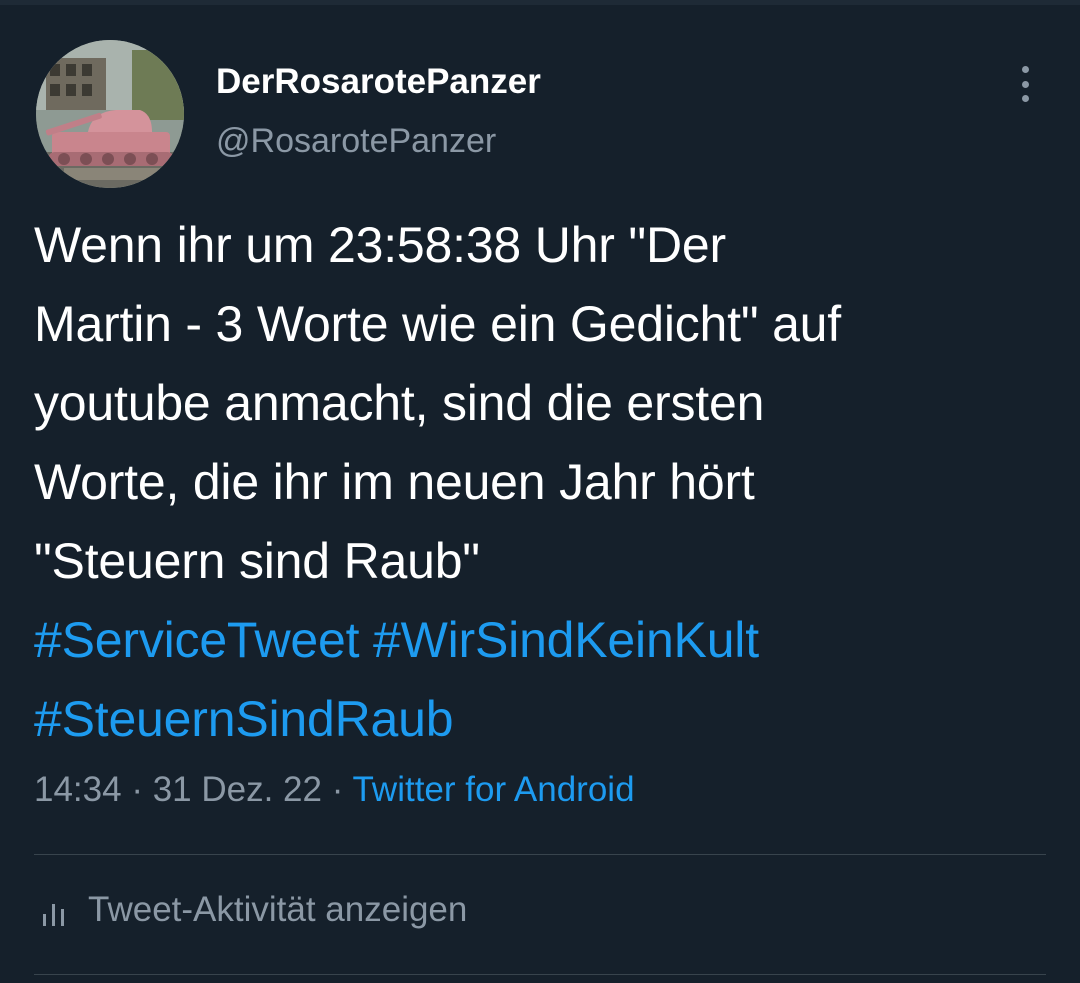 The image size is (1080, 983). Describe the element at coordinates (53, 915) in the screenshot. I see `bar-chart-icon` at that location.